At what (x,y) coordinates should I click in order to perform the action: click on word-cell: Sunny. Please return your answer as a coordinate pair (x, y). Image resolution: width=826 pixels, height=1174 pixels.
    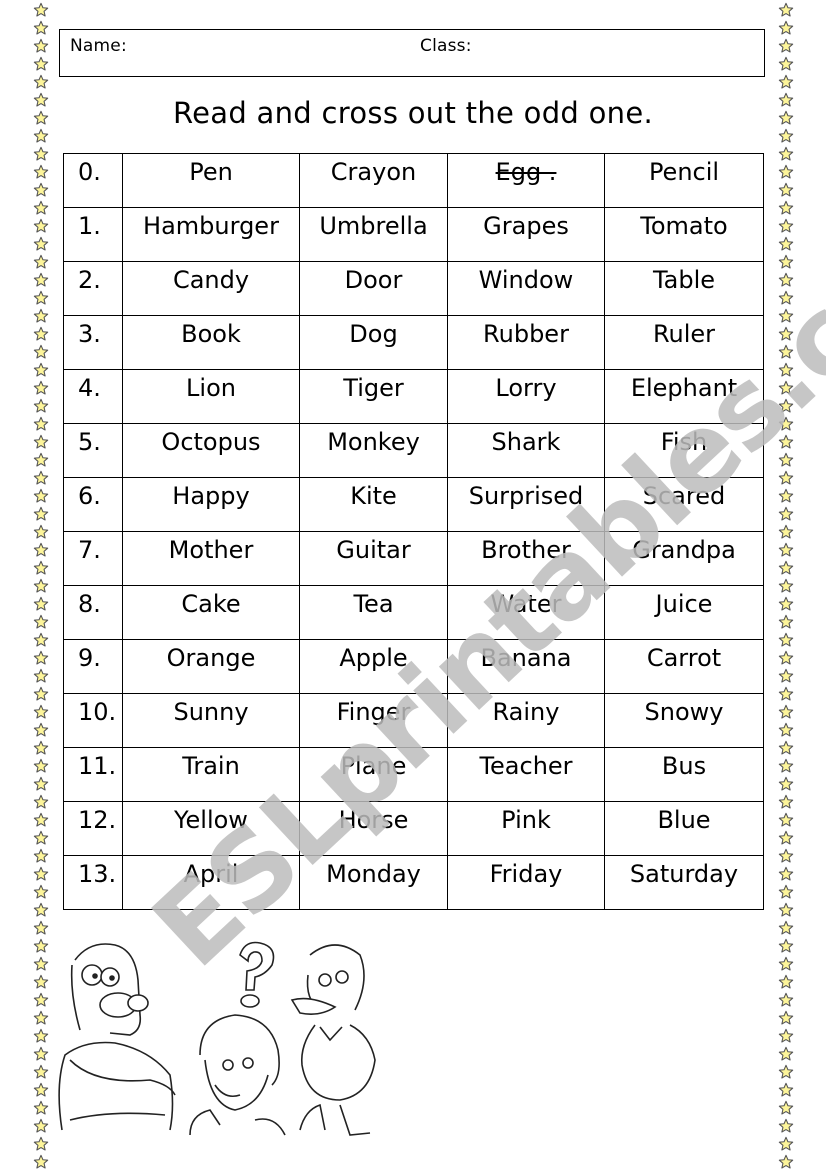
    Looking at the image, I should click on (211, 720).